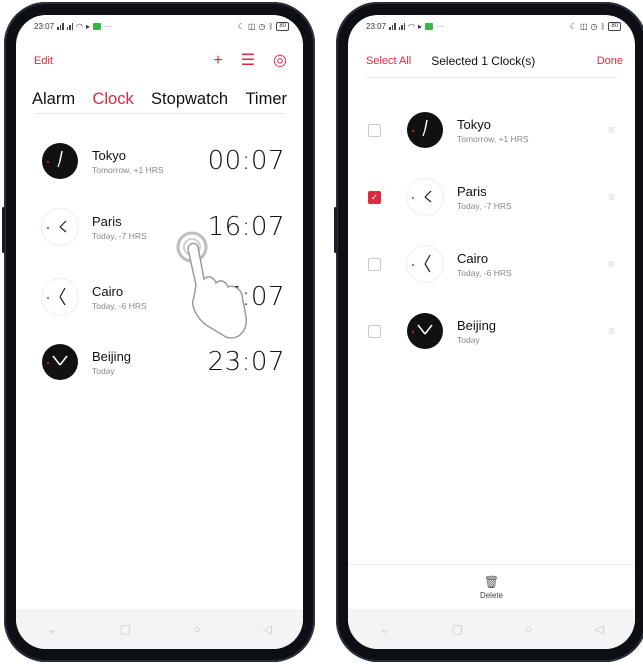 Image resolution: width=643 pixels, height=665 pixels. What do you see at coordinates (60, 26) in the screenshot?
I see `signal-icon` at bounding box center [60, 26].